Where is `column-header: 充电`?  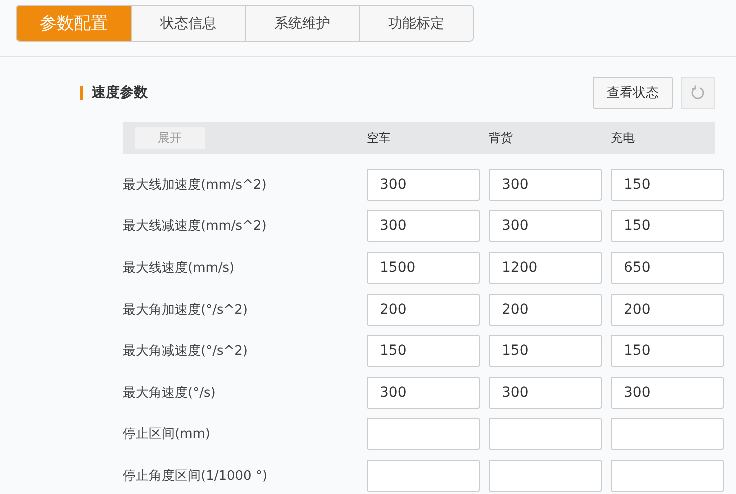
column-header: 充电 is located at coordinates (623, 138).